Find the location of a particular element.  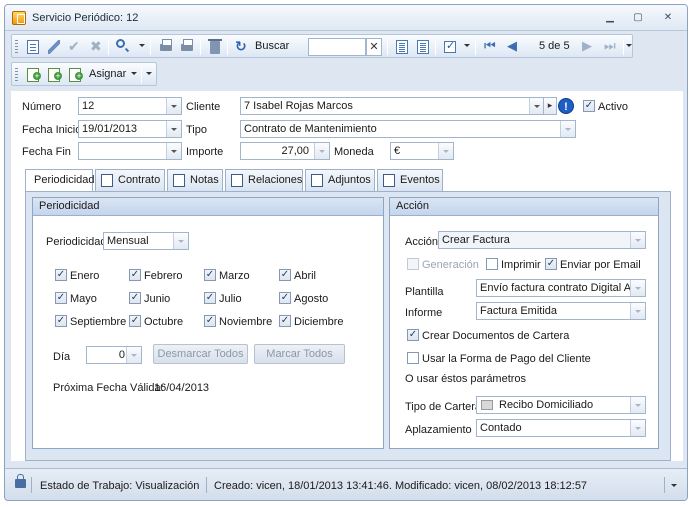

find-button is located at coordinates (123, 47).